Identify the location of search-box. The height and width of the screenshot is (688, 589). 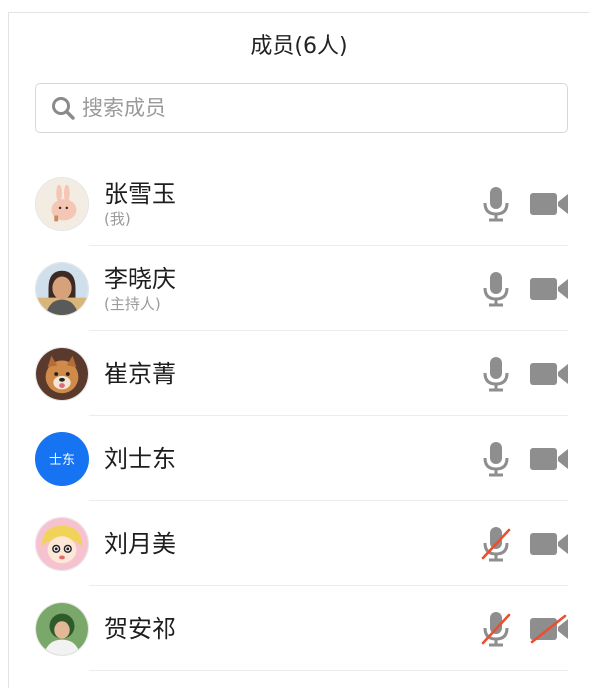
(301, 108).